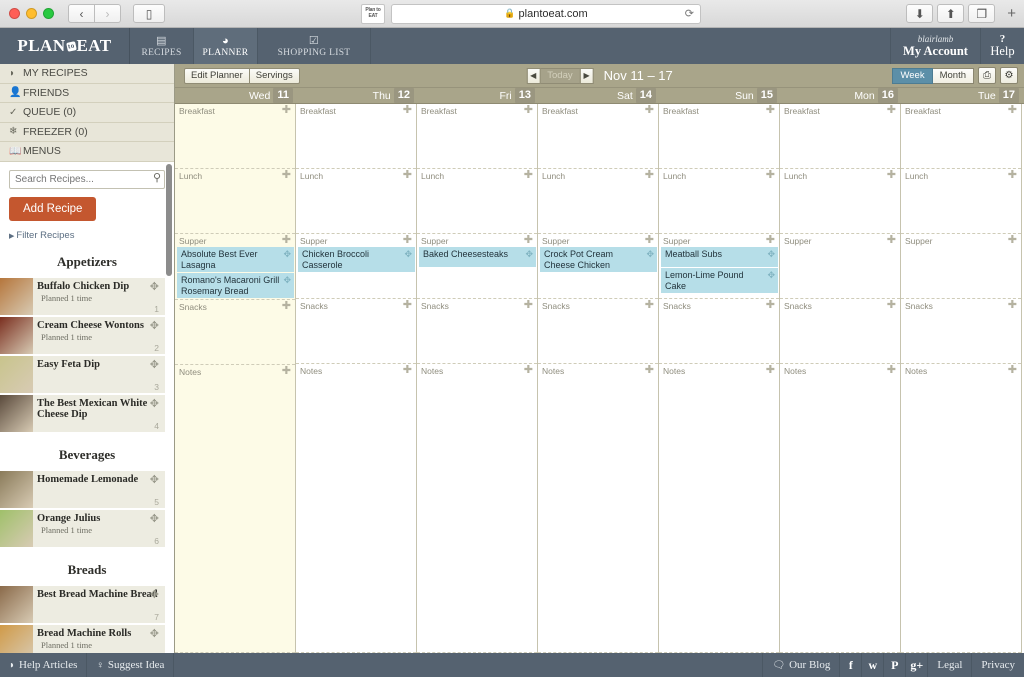 This screenshot has height=677, width=1024. What do you see at coordinates (14, 13) in the screenshot?
I see `close-window-button` at bounding box center [14, 13].